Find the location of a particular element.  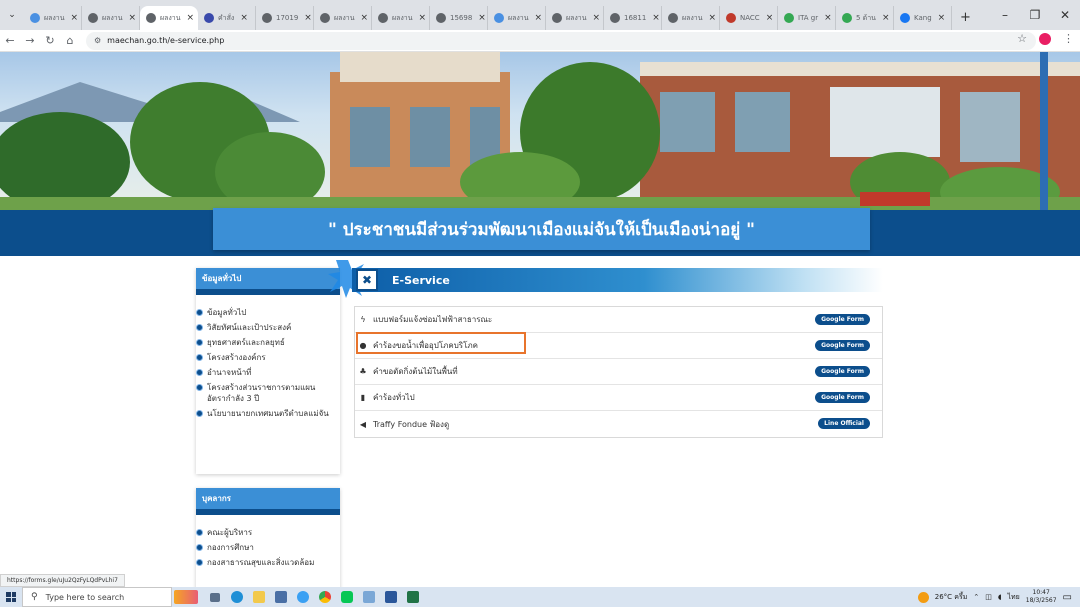

sidebar-link: โครงสร้างส่วนราชการตามแผนอัตรากำลัง 3 ปี is located at coordinates (265, 393).